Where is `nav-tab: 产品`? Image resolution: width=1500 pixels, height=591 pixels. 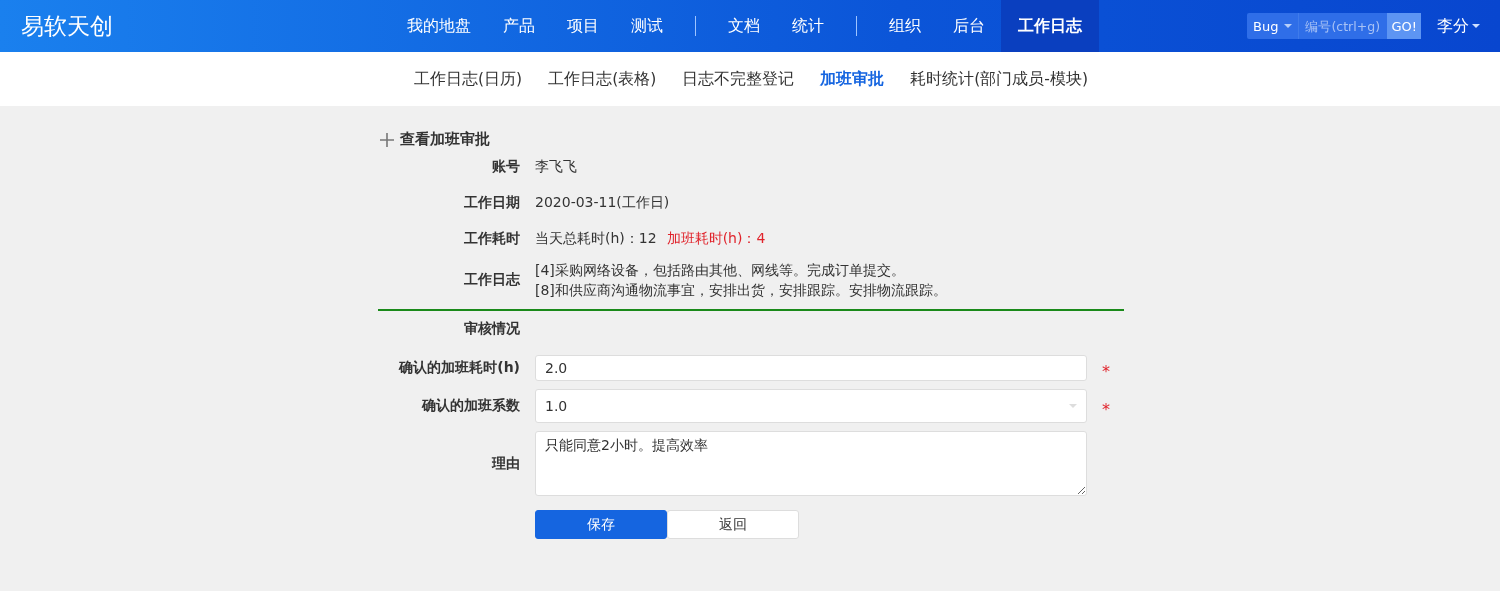 nav-tab: 产品 is located at coordinates (519, 26).